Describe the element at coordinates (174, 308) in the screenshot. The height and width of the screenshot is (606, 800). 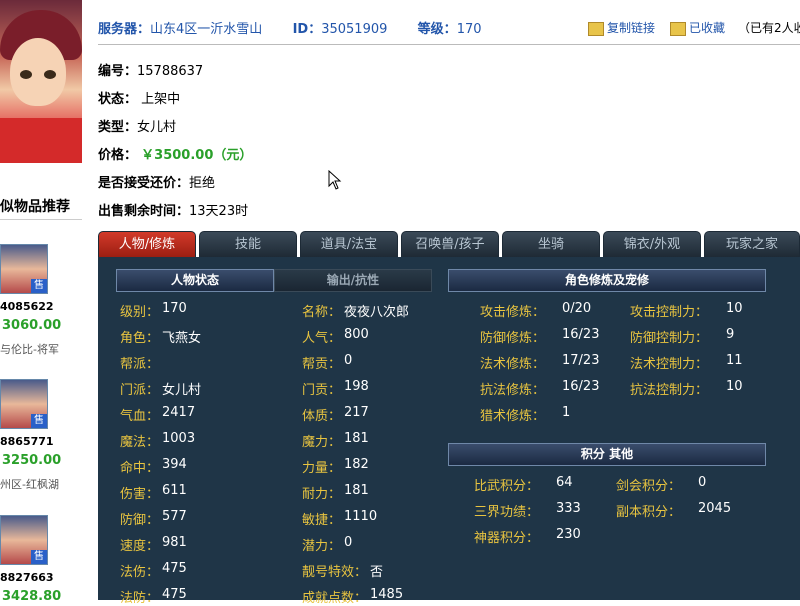
I see `stat-value: 170` at that location.